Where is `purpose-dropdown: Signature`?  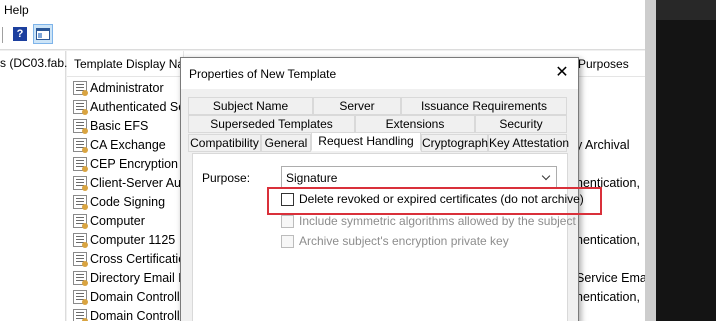
purpose-dropdown: Signature is located at coordinates (419, 177).